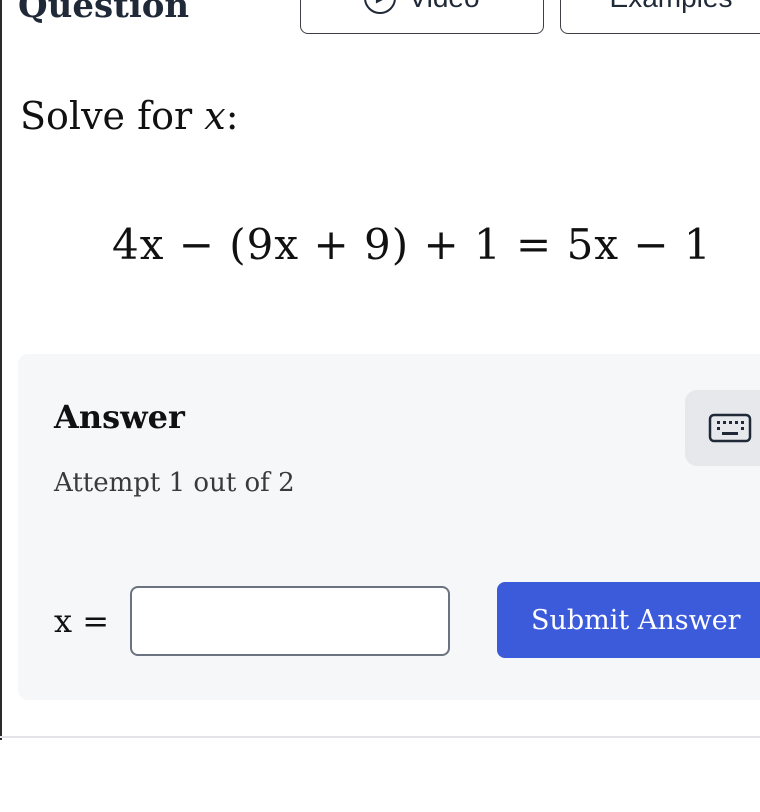  Describe the element at coordinates (290, 621) in the screenshot. I see `answer-input` at that location.